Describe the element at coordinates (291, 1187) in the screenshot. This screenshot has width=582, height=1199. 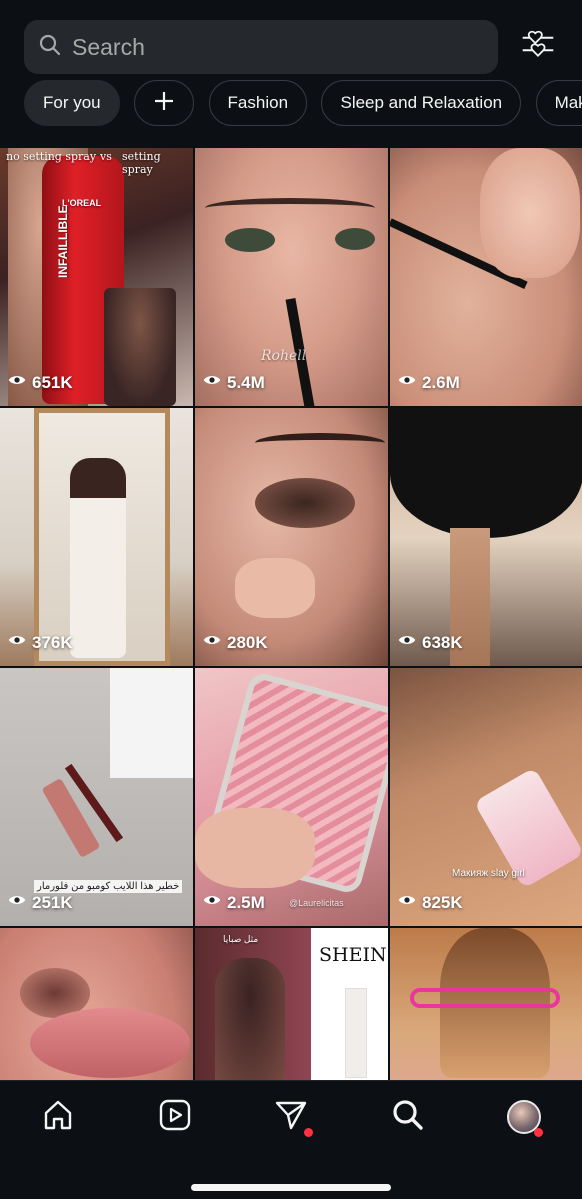
I see `home-indicator` at that location.